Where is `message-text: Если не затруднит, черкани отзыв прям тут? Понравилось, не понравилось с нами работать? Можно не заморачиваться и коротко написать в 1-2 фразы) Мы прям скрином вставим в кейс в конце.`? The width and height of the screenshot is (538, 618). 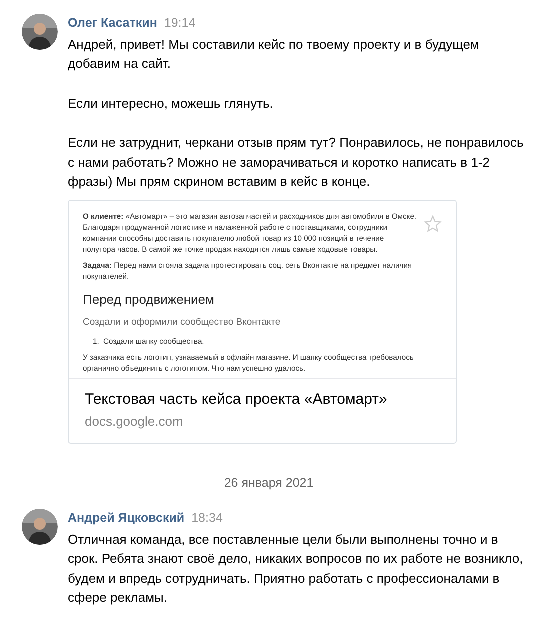 message-text: Если не затруднит, черкани отзыв прям тут? Понравилось, не понравилось с нами работать? Можно не заморачиваться и коротко написать в 1-2 фразы) Мы прям скрином вставим в кейс в конце. is located at coordinates (296, 163).